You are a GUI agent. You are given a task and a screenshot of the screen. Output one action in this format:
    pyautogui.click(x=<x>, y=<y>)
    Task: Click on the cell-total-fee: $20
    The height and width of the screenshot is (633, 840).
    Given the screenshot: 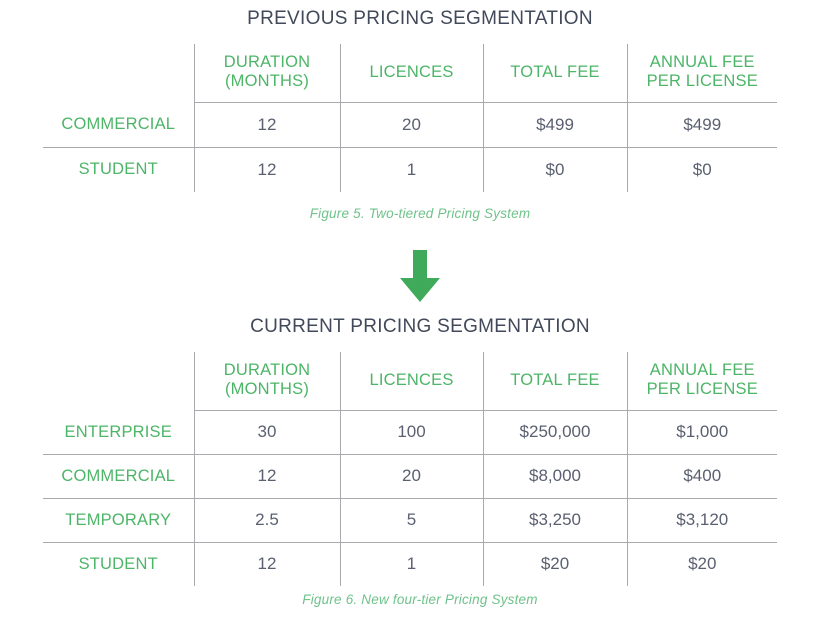 What is the action you would take?
    pyautogui.click(x=554, y=564)
    